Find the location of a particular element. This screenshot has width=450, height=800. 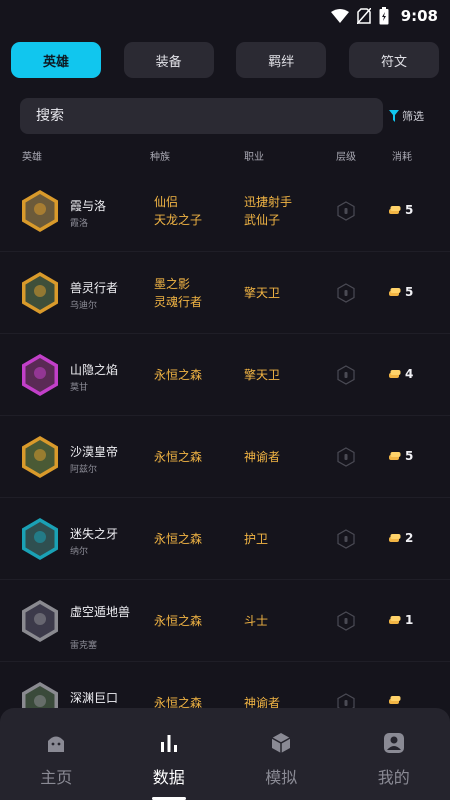

search-input is located at coordinates (201, 116).